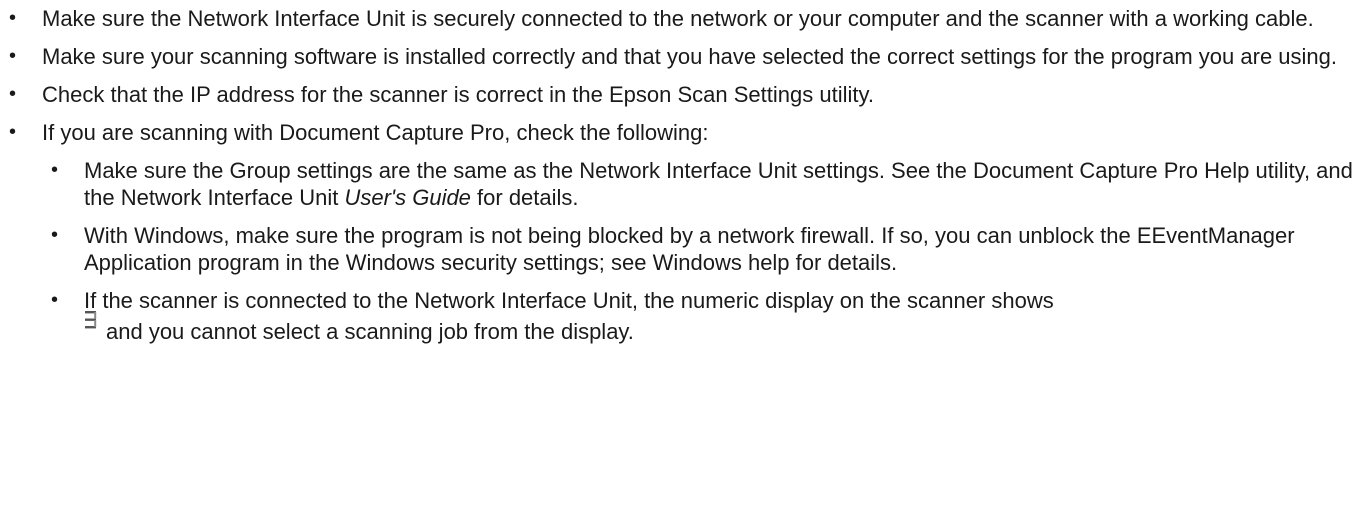  Describe the element at coordinates (407, 197) in the screenshot. I see `users-guide-title: User's Guide` at that location.